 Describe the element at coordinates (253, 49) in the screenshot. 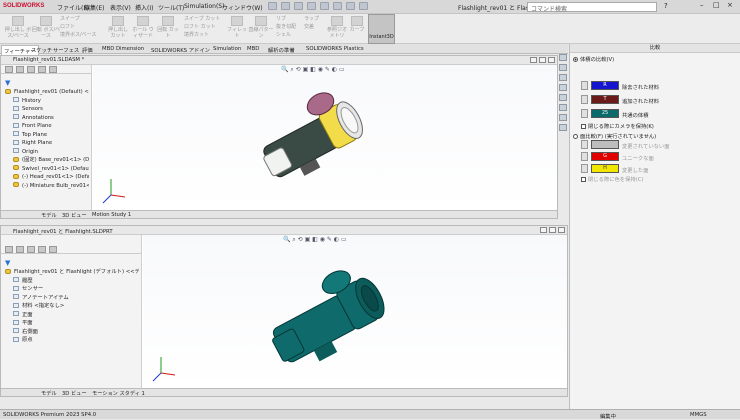

I see `tab-mbd: MBD` at that location.